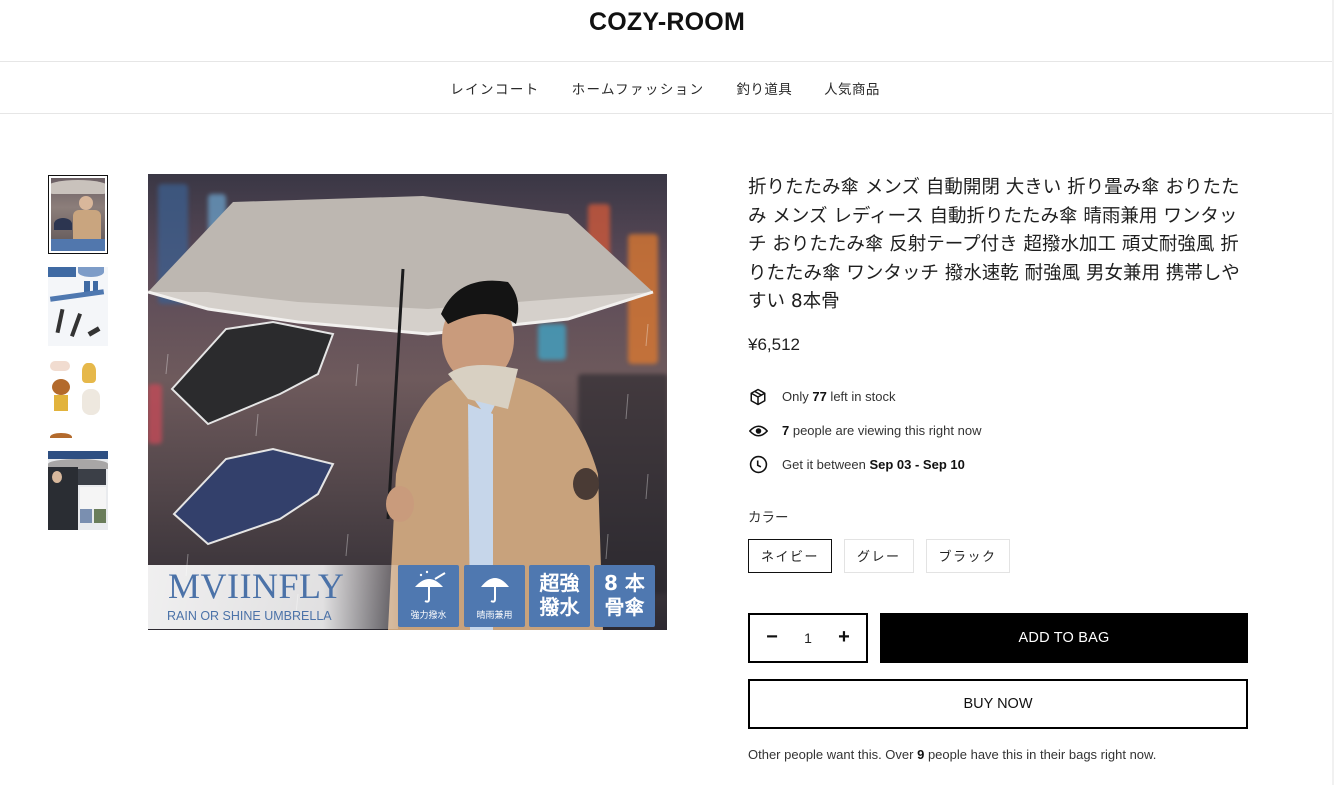  Describe the element at coordinates (819, 396) in the screenshot. I see `stock-count: 77` at that location.